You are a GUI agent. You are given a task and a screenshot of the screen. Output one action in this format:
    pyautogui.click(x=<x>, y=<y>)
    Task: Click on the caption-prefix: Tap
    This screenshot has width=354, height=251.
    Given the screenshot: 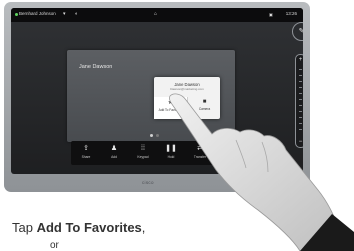 What is the action you would take?
    pyautogui.click(x=24, y=227)
    